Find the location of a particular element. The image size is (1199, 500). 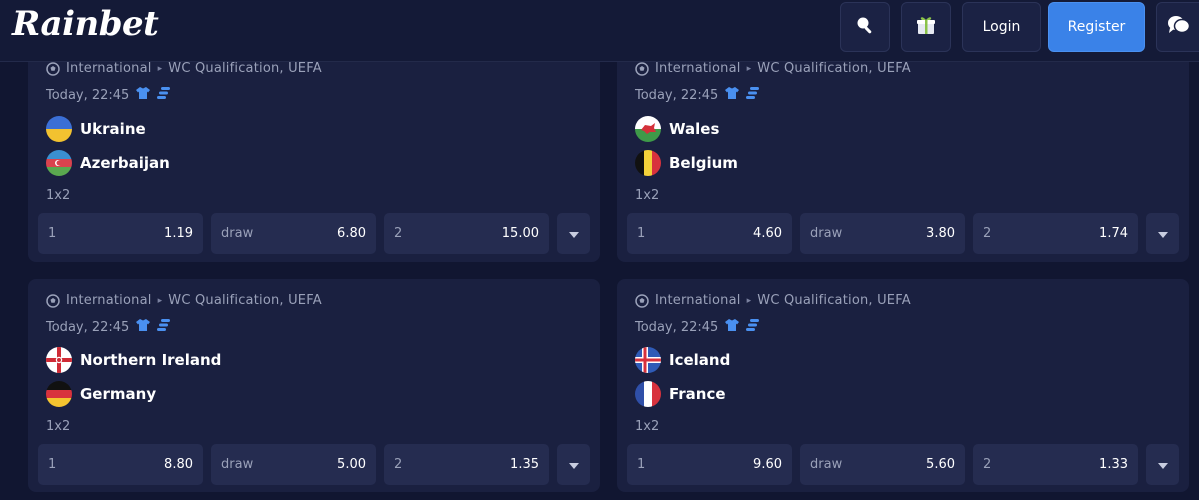

odds-button-home: 1 9.60 is located at coordinates (709, 464).